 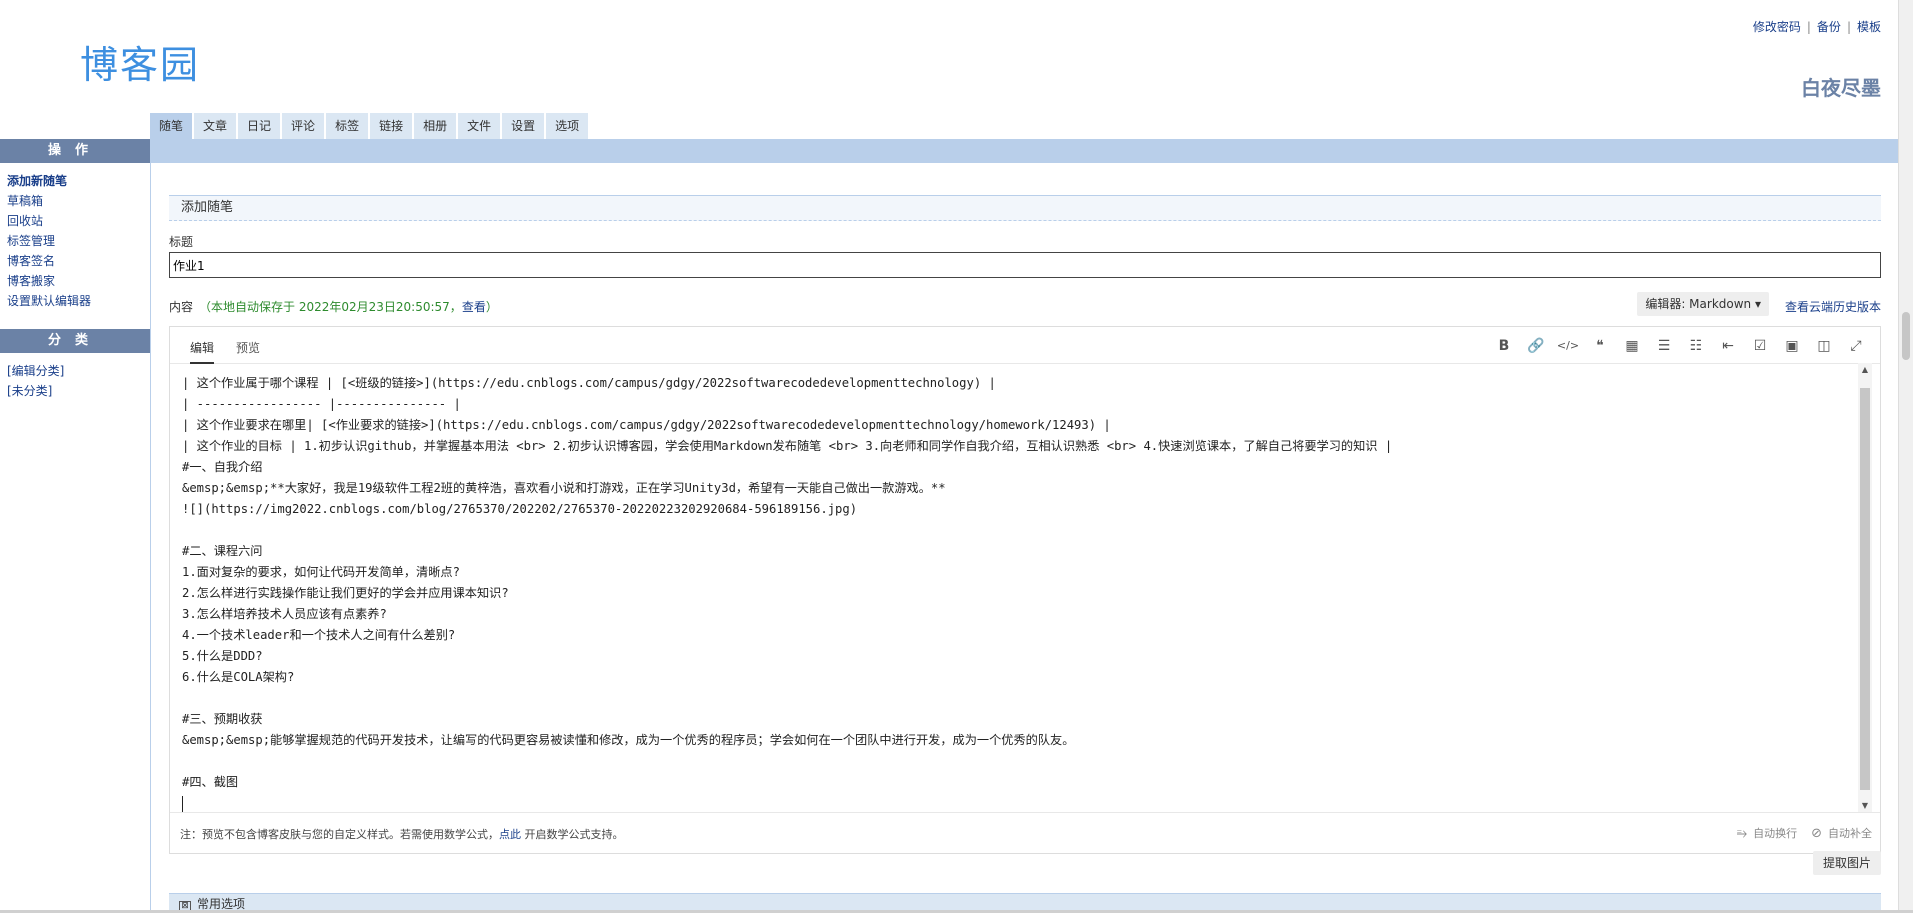 What do you see at coordinates (75, 221) in the screenshot?
I see `sidebar-item-recycle: 回收站` at bounding box center [75, 221].